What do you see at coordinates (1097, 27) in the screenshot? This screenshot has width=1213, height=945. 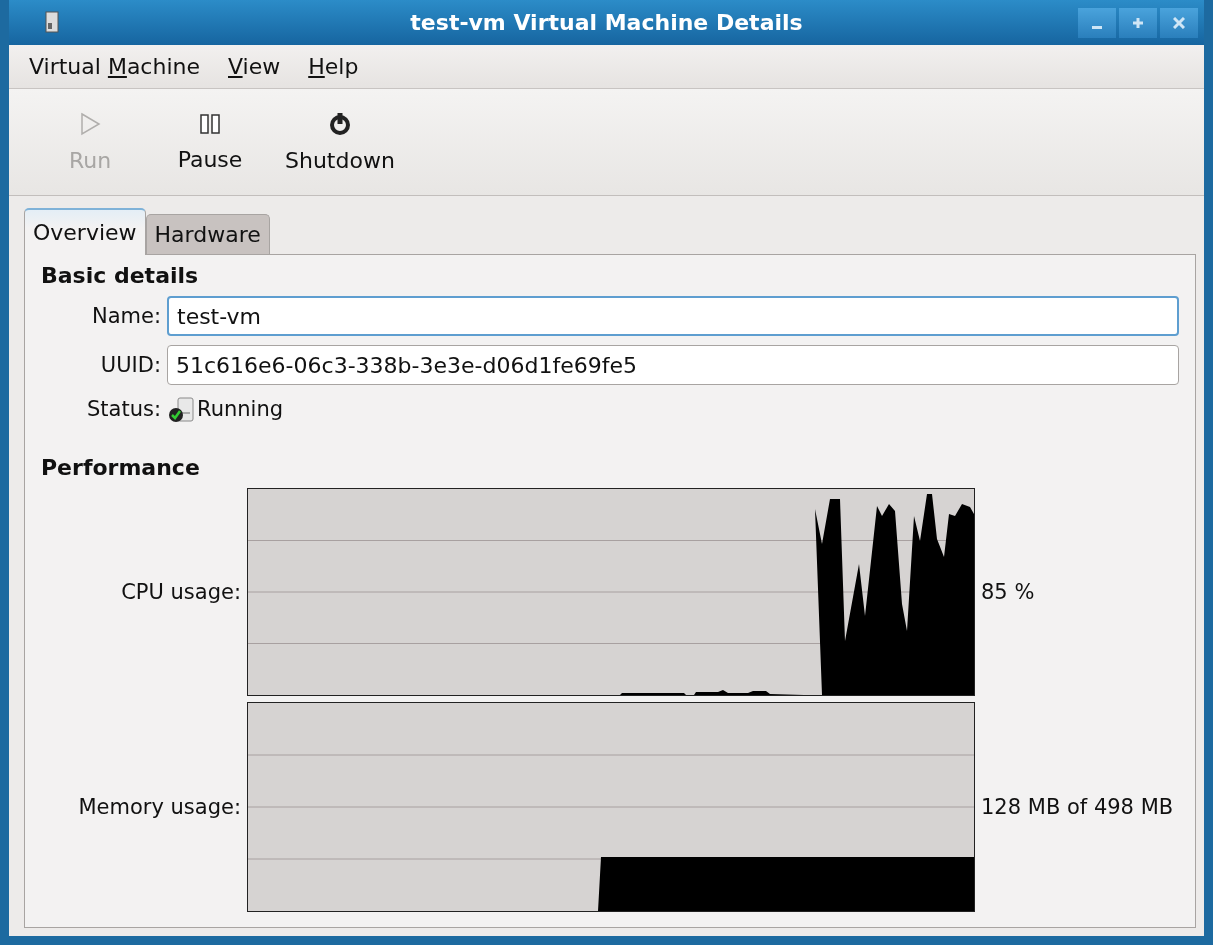 I see `minimize-icon` at bounding box center [1097, 27].